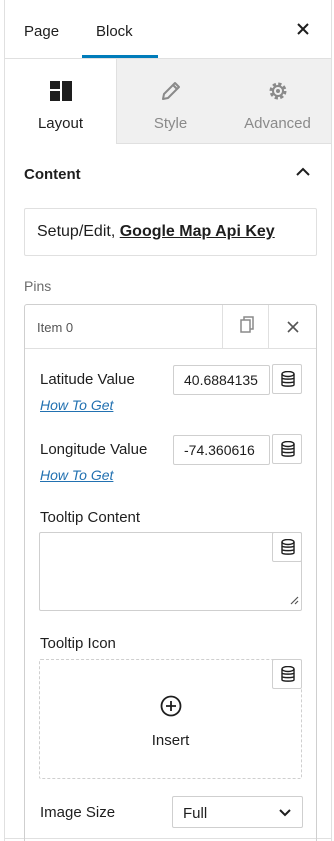 The image size is (334, 841). What do you see at coordinates (278, 92) in the screenshot?
I see `gear-icon` at bounding box center [278, 92].